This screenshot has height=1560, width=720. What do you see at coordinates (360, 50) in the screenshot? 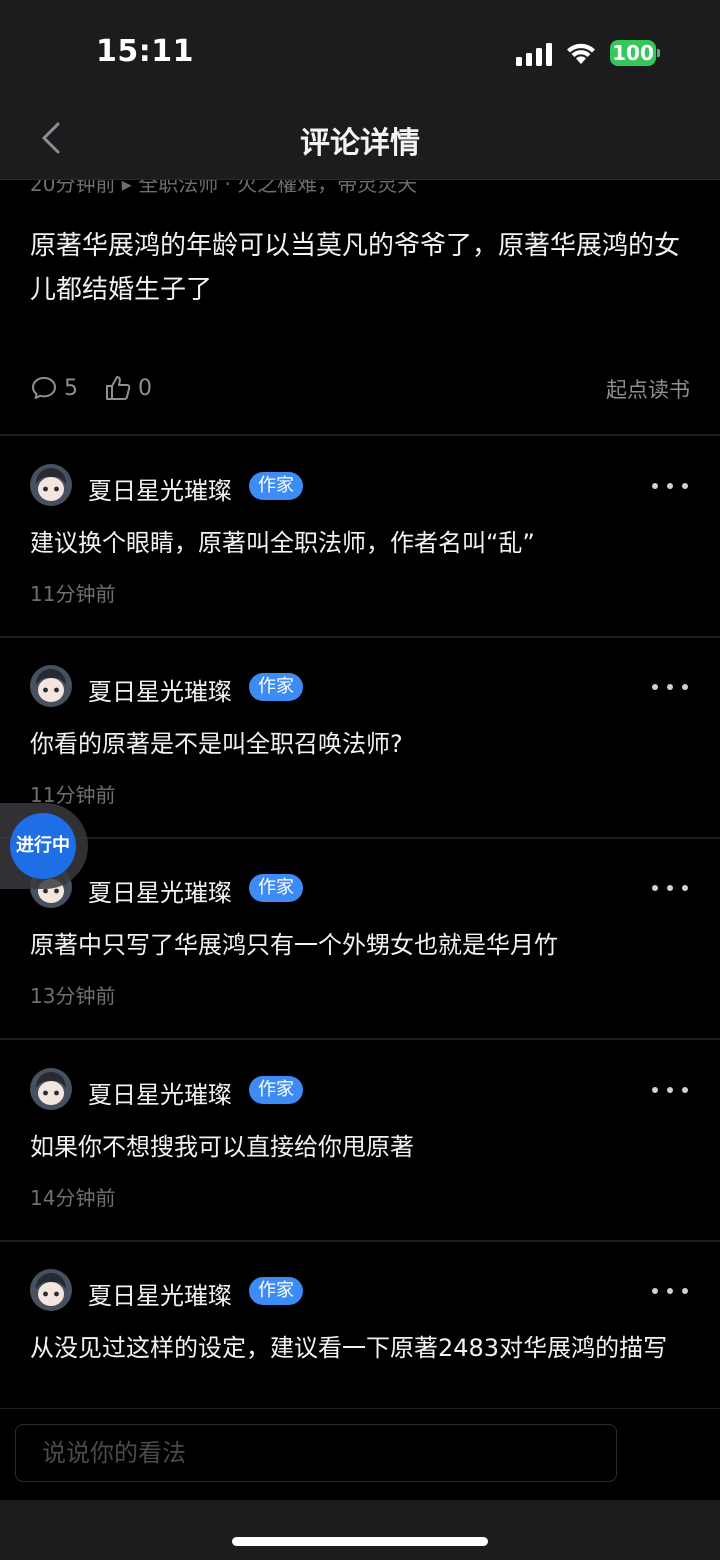
I see `status-bar: 15:11 100` at bounding box center [360, 50].